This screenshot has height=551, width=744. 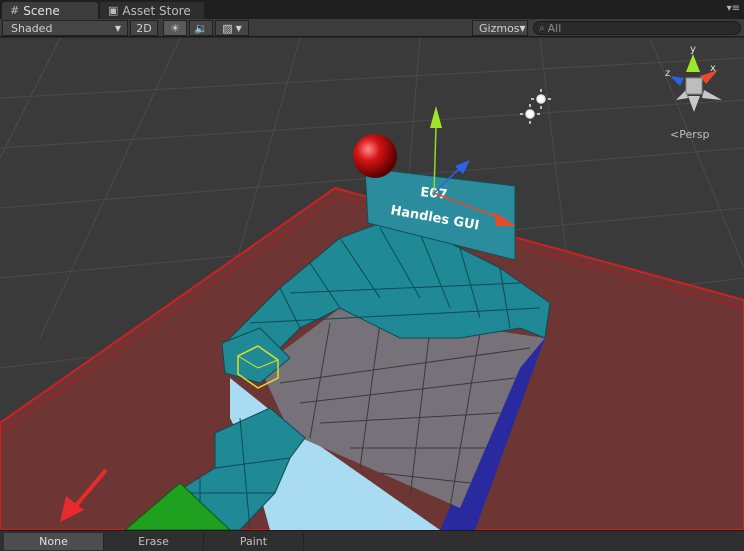 What do you see at coordinates (372, 28) in the screenshot?
I see `scene-toolbar: Shaded ▼ 2D ☀ 🔉 ▨ ▼ Gizmos ▼ ⌕` at bounding box center [372, 28].